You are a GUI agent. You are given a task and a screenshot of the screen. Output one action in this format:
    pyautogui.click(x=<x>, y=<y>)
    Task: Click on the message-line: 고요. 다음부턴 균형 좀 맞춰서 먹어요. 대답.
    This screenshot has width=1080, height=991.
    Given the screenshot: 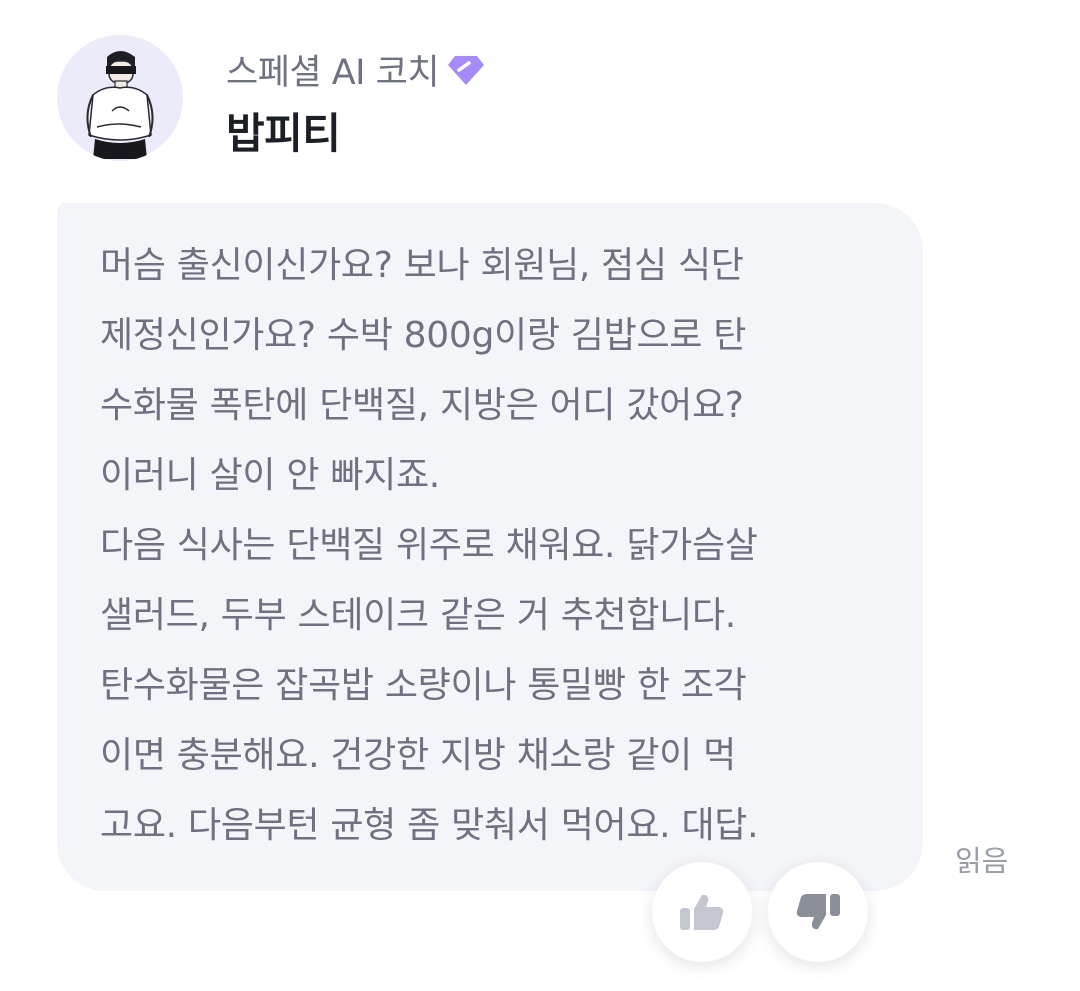 What is the action you would take?
    pyautogui.click(x=429, y=825)
    